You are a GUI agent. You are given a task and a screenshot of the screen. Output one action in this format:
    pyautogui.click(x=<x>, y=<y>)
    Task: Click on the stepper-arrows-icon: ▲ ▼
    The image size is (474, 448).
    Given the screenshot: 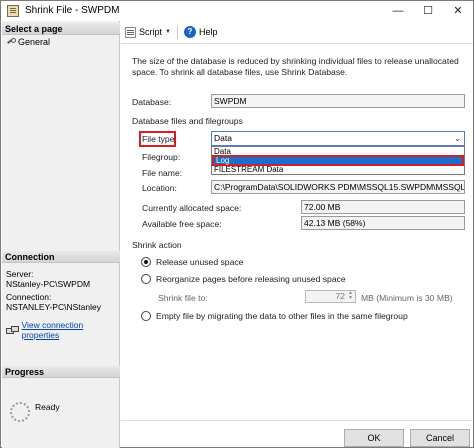 What is the action you would take?
    pyautogui.click(x=350, y=296)
    